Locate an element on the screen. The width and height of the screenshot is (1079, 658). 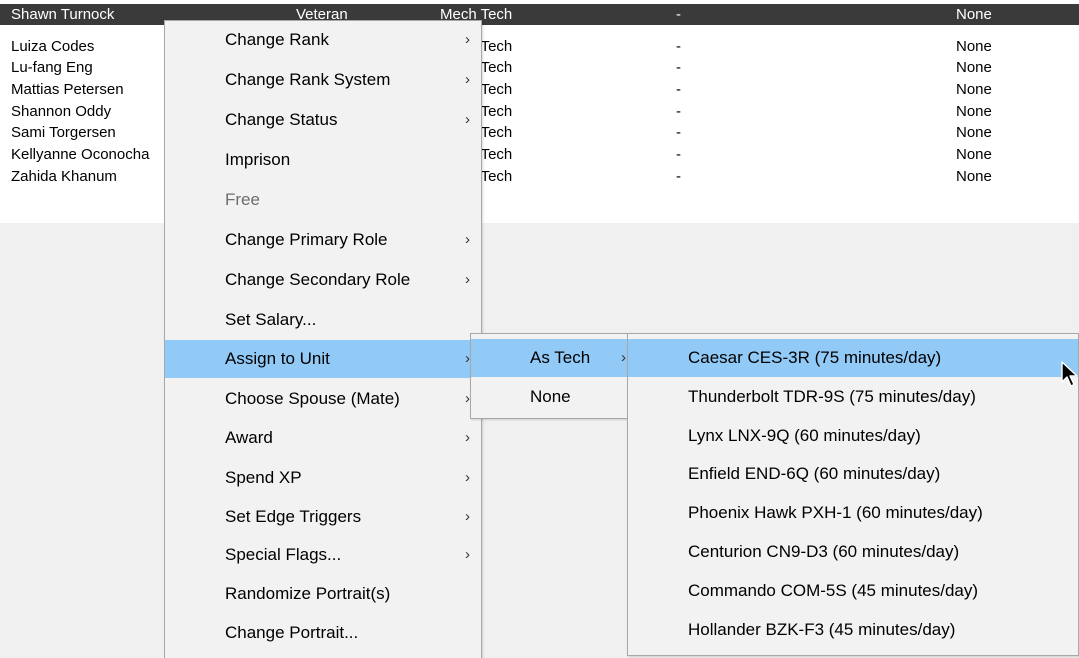
menu-item-set-edge-triggers: Set Edge Triggers › is located at coordinates (323, 517).